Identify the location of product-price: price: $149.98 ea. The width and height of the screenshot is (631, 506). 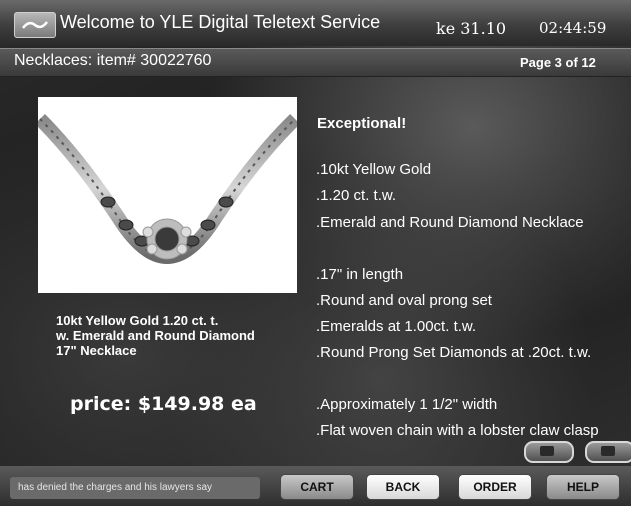
(163, 404).